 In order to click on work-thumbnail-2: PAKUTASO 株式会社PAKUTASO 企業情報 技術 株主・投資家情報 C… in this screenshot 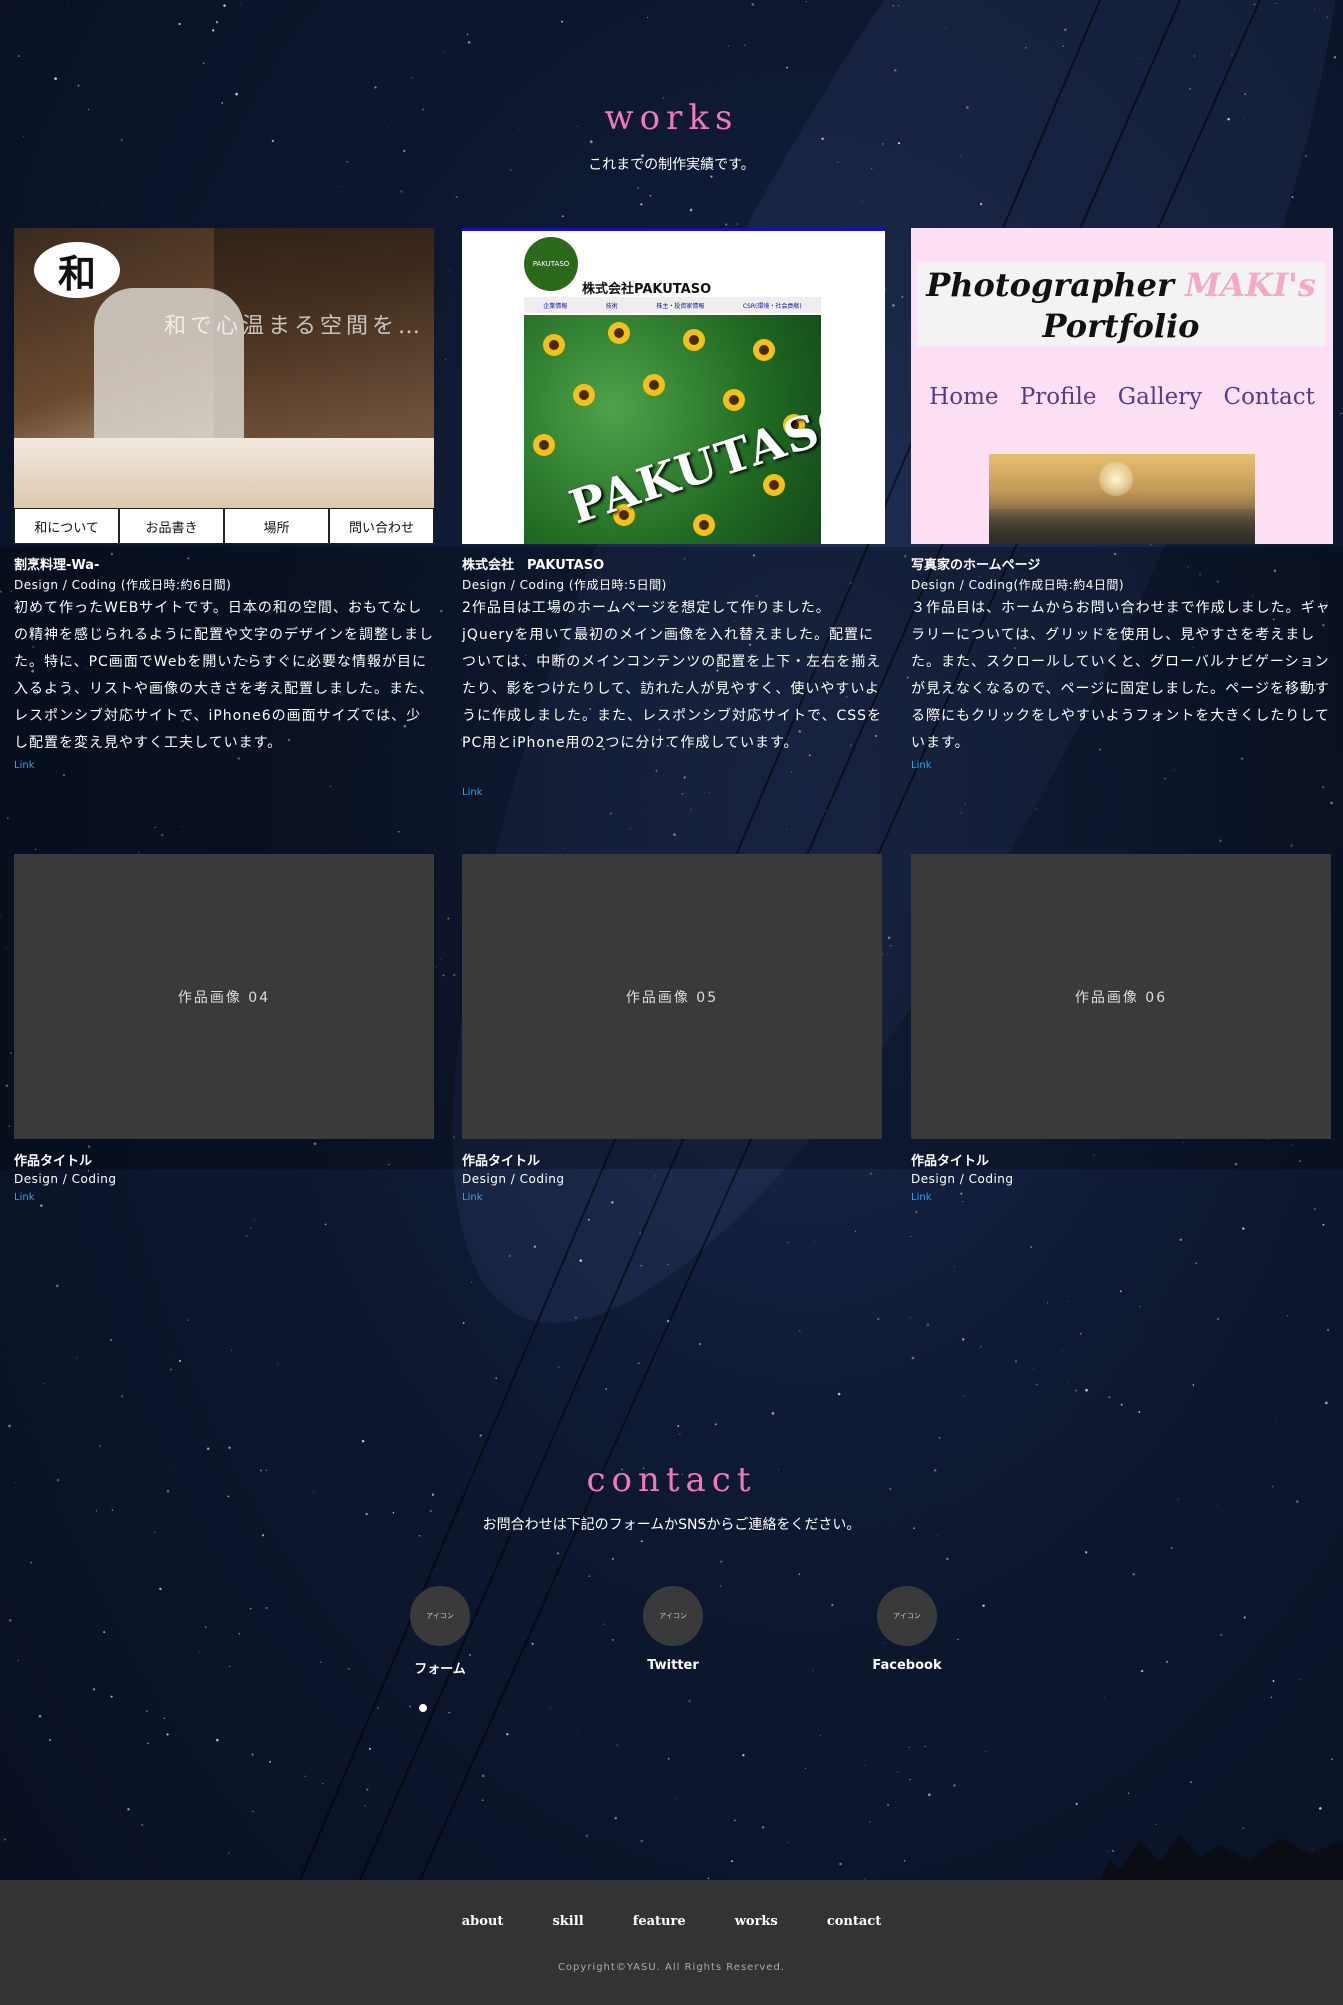, I will do `click(673, 386)`.